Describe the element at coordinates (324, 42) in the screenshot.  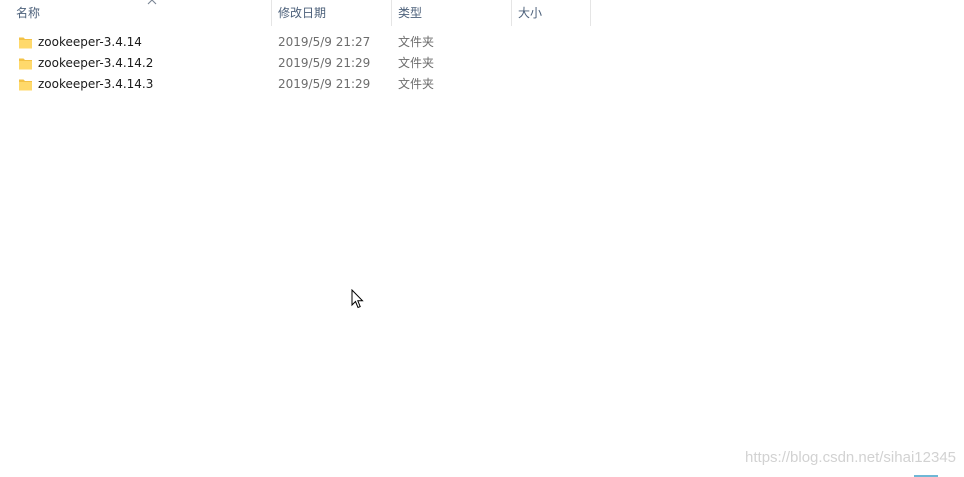
I see `file-date: 2019/5/9 21:27` at that location.